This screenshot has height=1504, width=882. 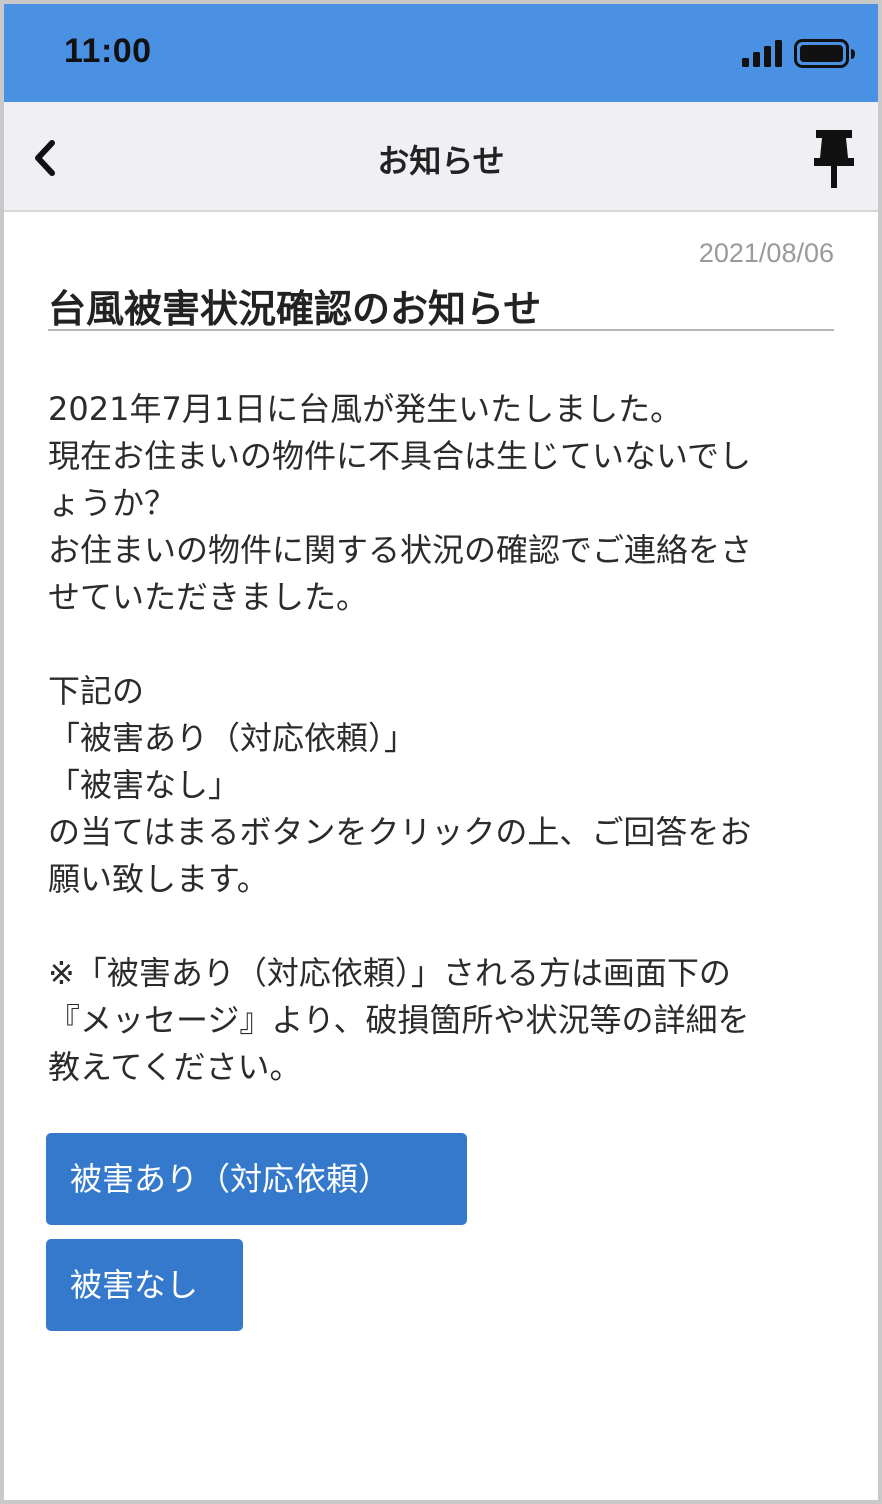 I want to click on nav-title: お知らせ, so click(x=441, y=161).